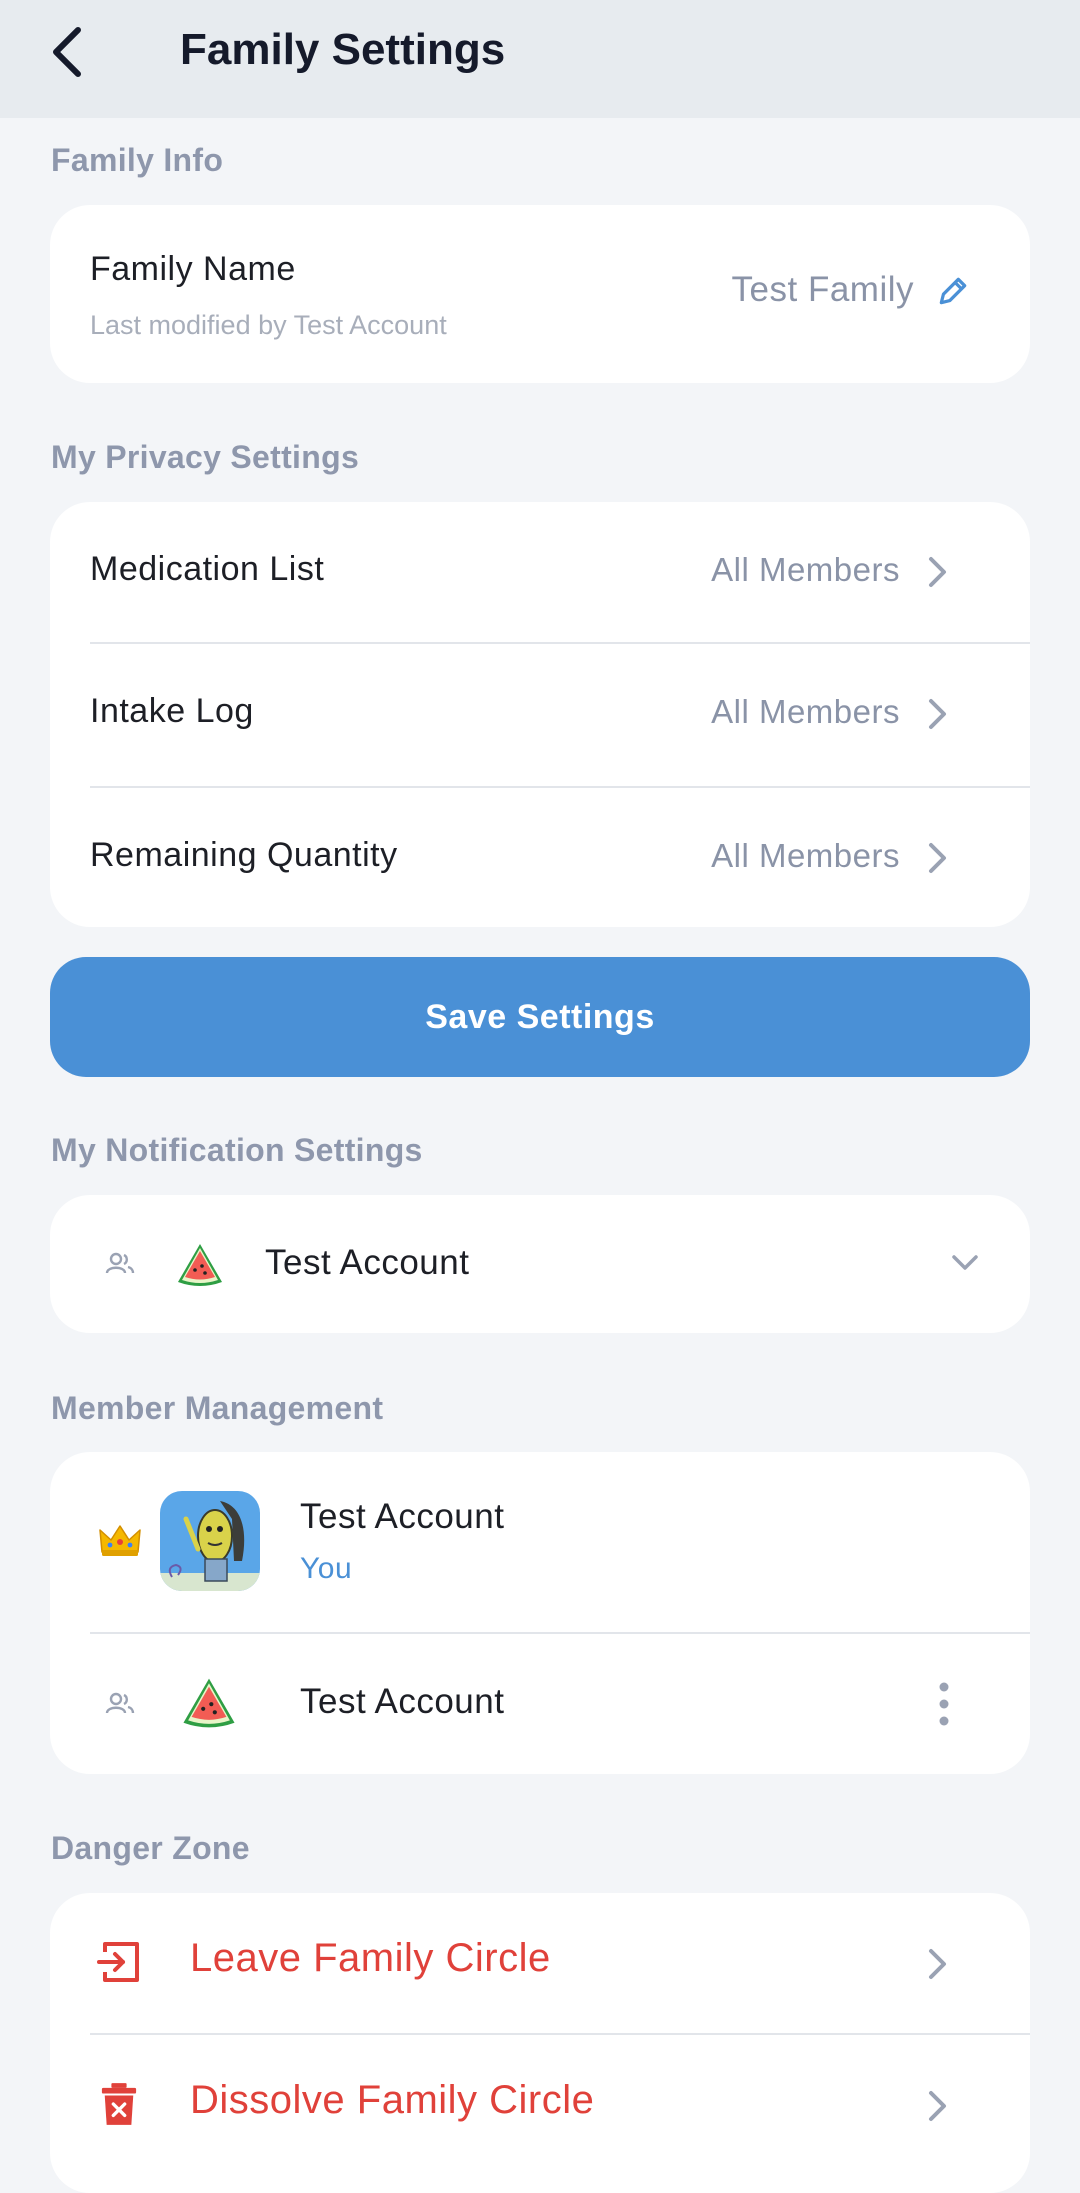 Image resolution: width=1080 pixels, height=2193 pixels. Describe the element at coordinates (172, 711) in the screenshot. I see `privacy-item-label: Intake Log` at that location.